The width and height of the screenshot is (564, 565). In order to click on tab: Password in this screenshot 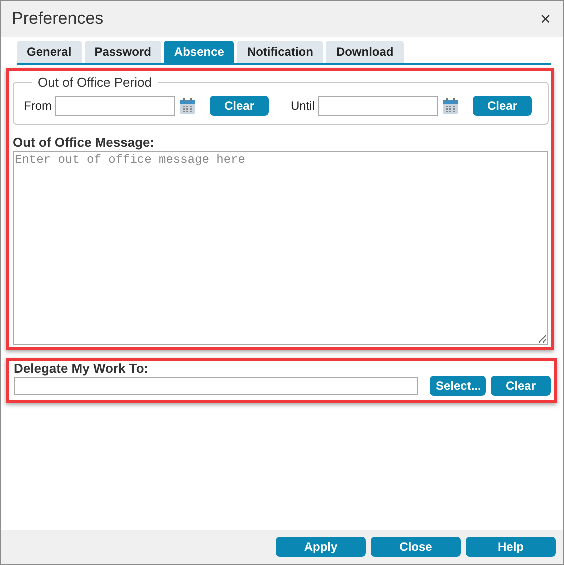, I will do `click(123, 52)`.